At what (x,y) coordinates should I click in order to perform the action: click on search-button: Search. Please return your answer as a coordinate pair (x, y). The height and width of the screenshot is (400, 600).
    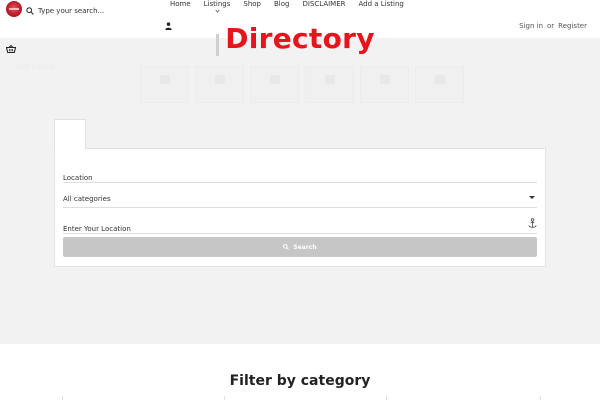
    Looking at the image, I should click on (300, 247).